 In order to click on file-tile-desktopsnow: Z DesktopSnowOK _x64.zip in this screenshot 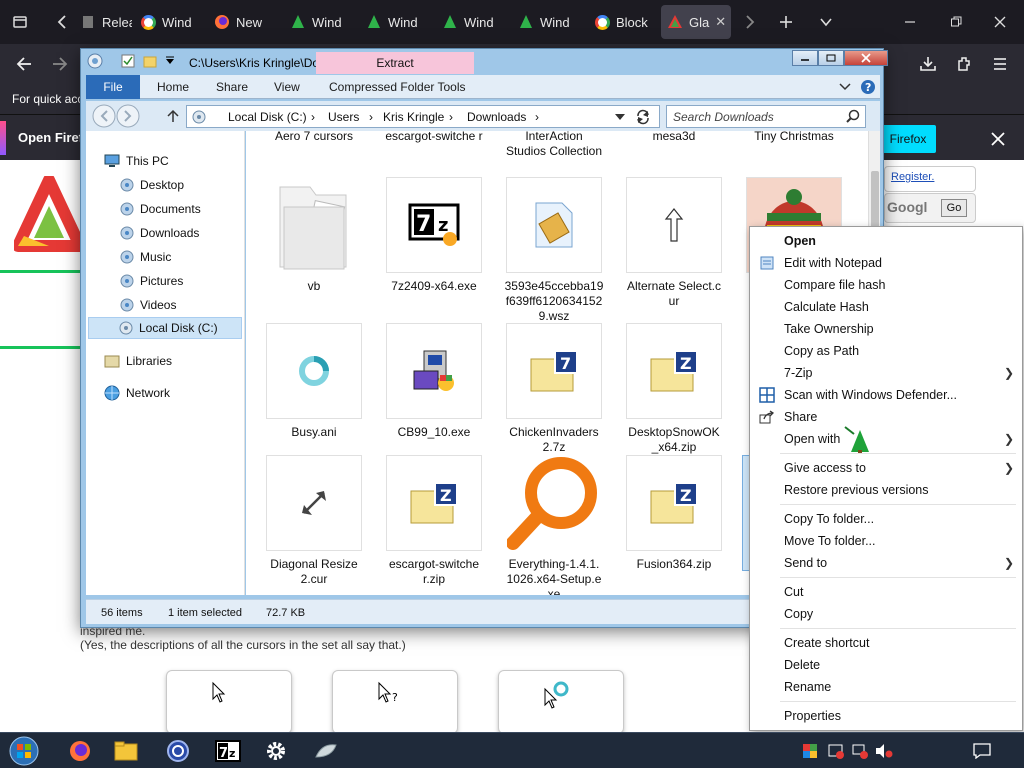, I will do `click(674, 389)`.